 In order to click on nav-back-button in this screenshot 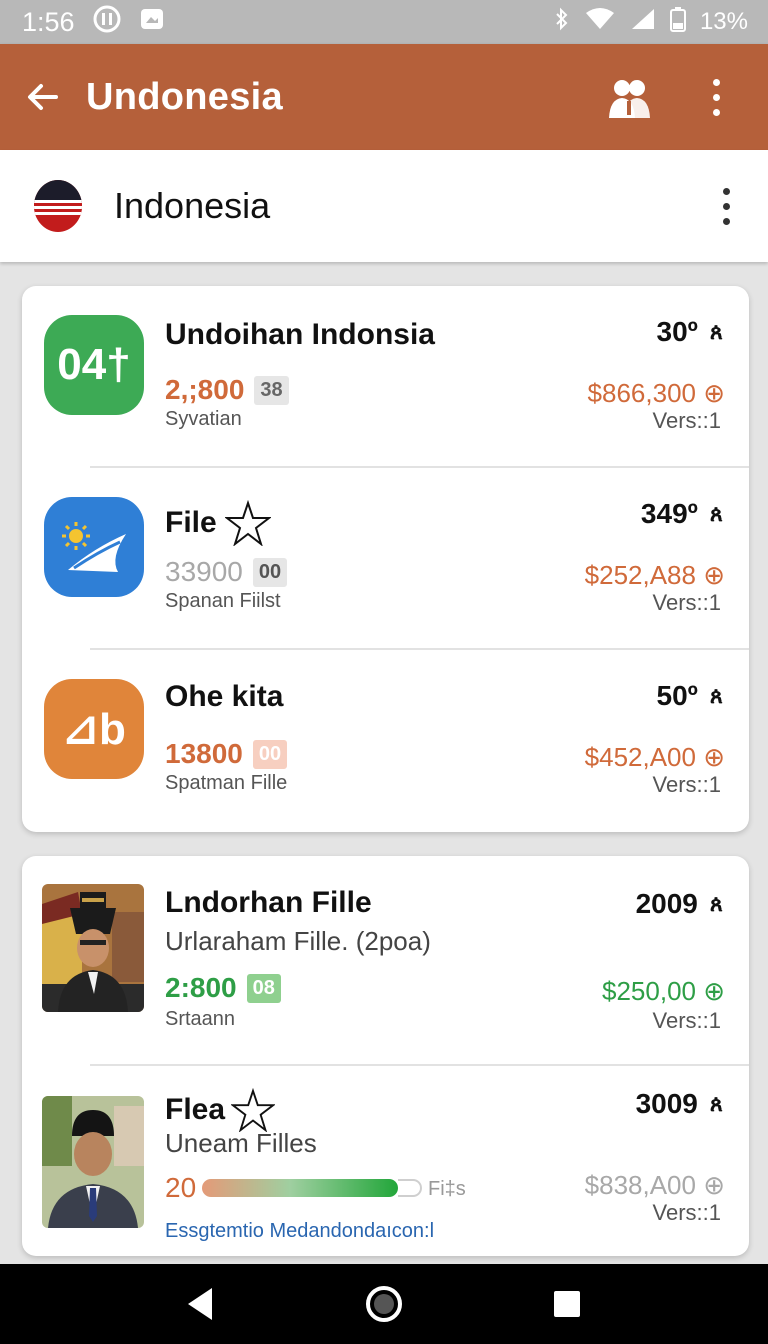, I will do `click(201, 1304)`.